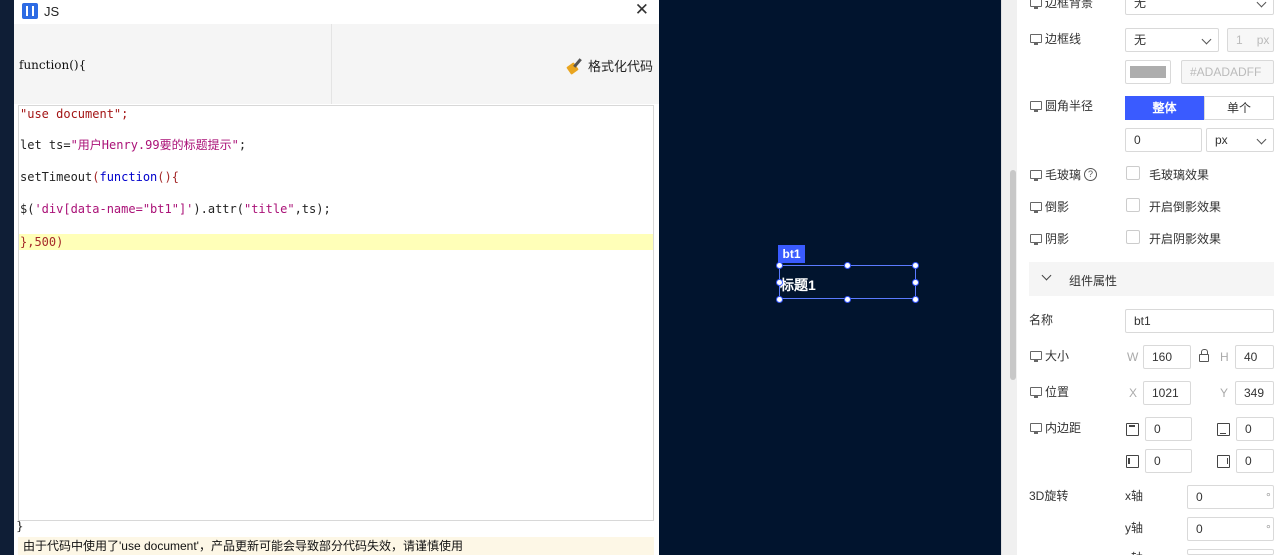  What do you see at coordinates (1055, 427) in the screenshot?
I see `padding-label: 内边距` at bounding box center [1055, 427].